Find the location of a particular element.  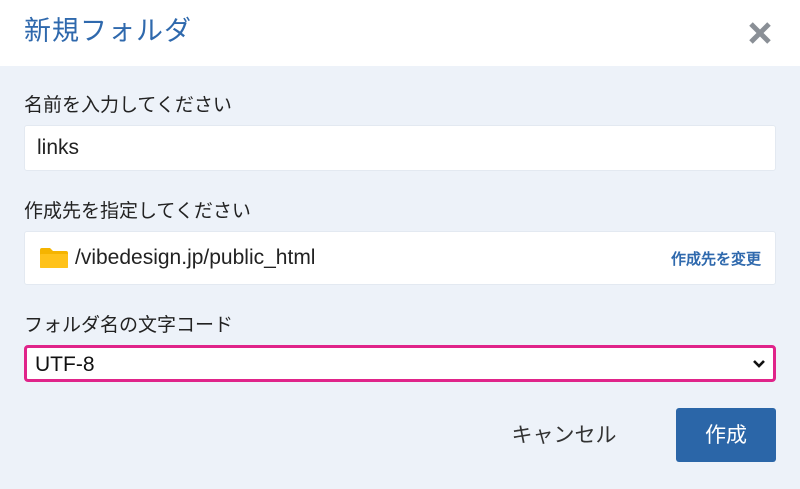

close-button is located at coordinates (760, 33).